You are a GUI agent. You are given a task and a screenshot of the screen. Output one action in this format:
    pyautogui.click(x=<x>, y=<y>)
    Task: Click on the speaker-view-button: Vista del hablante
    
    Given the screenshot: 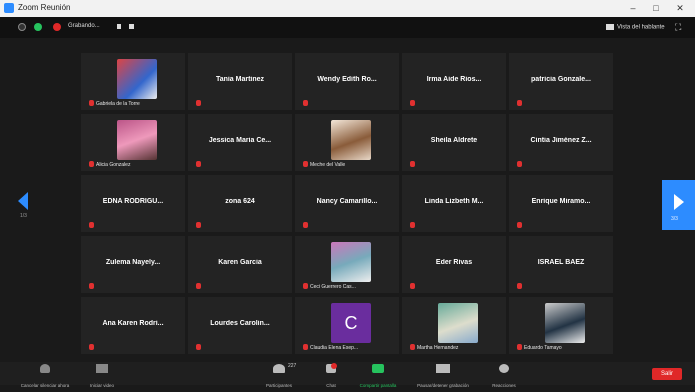 What is the action you would take?
    pyautogui.click(x=635, y=27)
    